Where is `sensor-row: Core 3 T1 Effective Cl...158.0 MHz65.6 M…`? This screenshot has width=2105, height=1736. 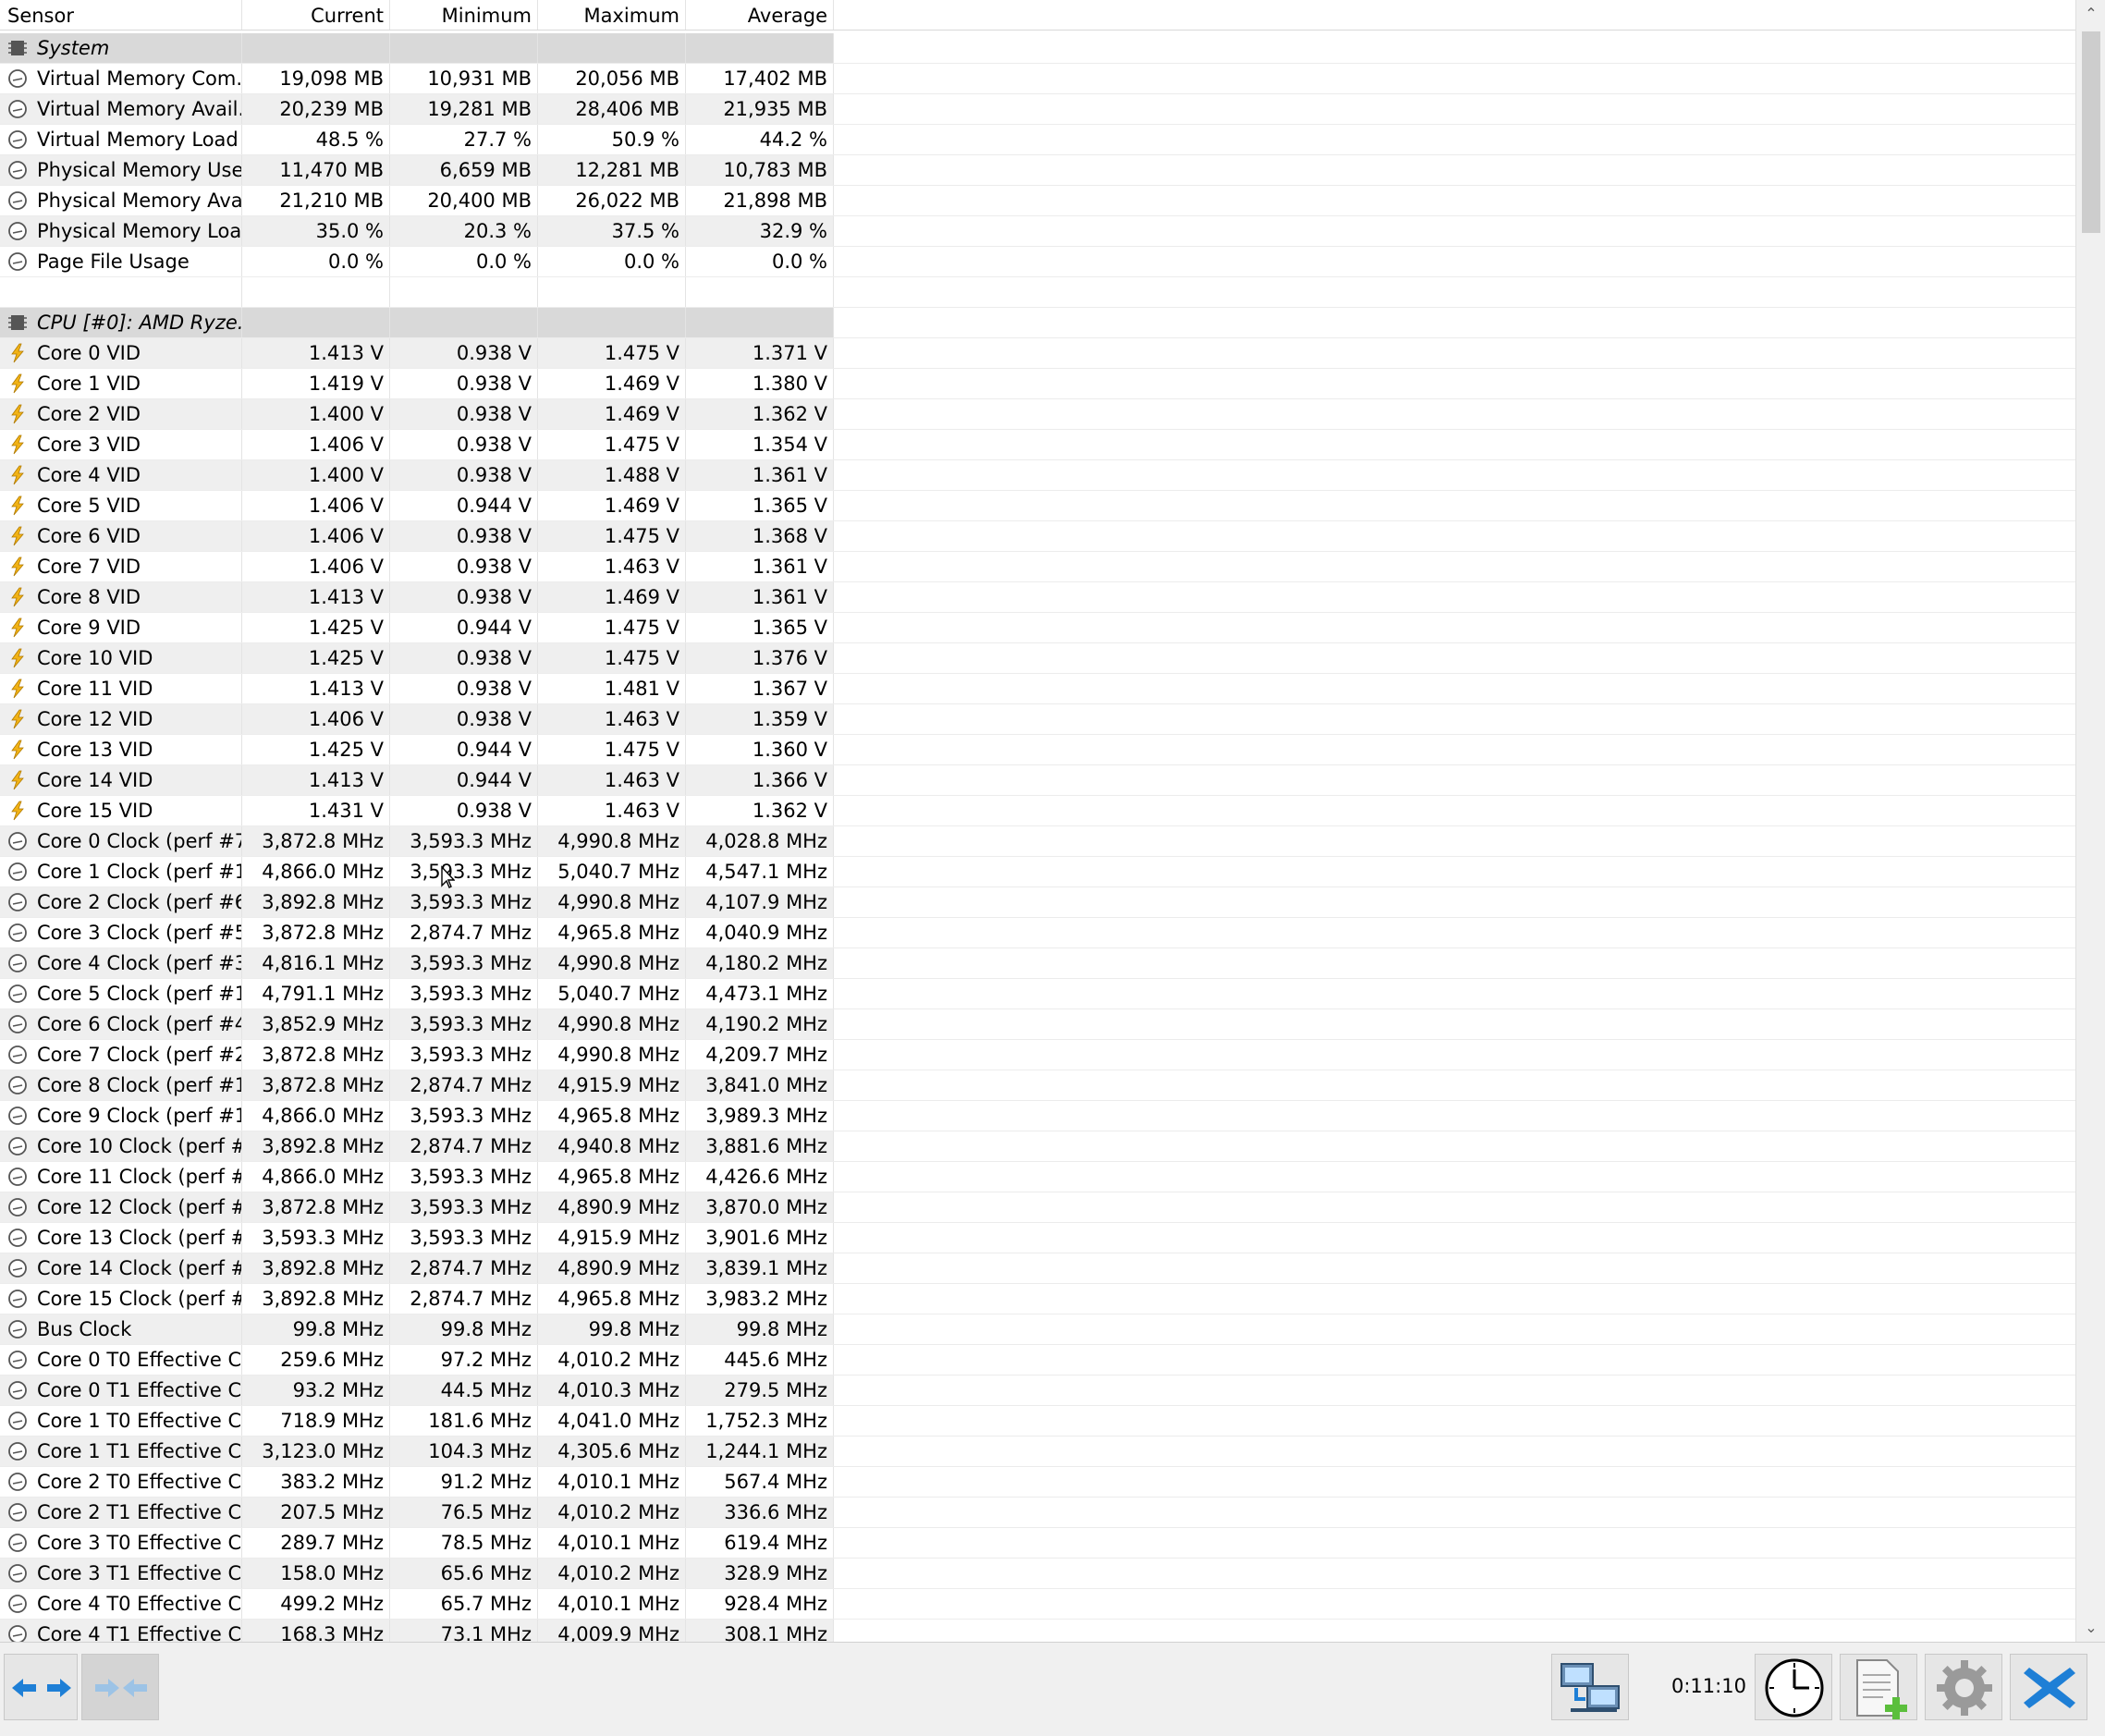 sensor-row: Core 3 T1 Effective Cl...158.0 MHz65.6 M… is located at coordinates (1037, 1574).